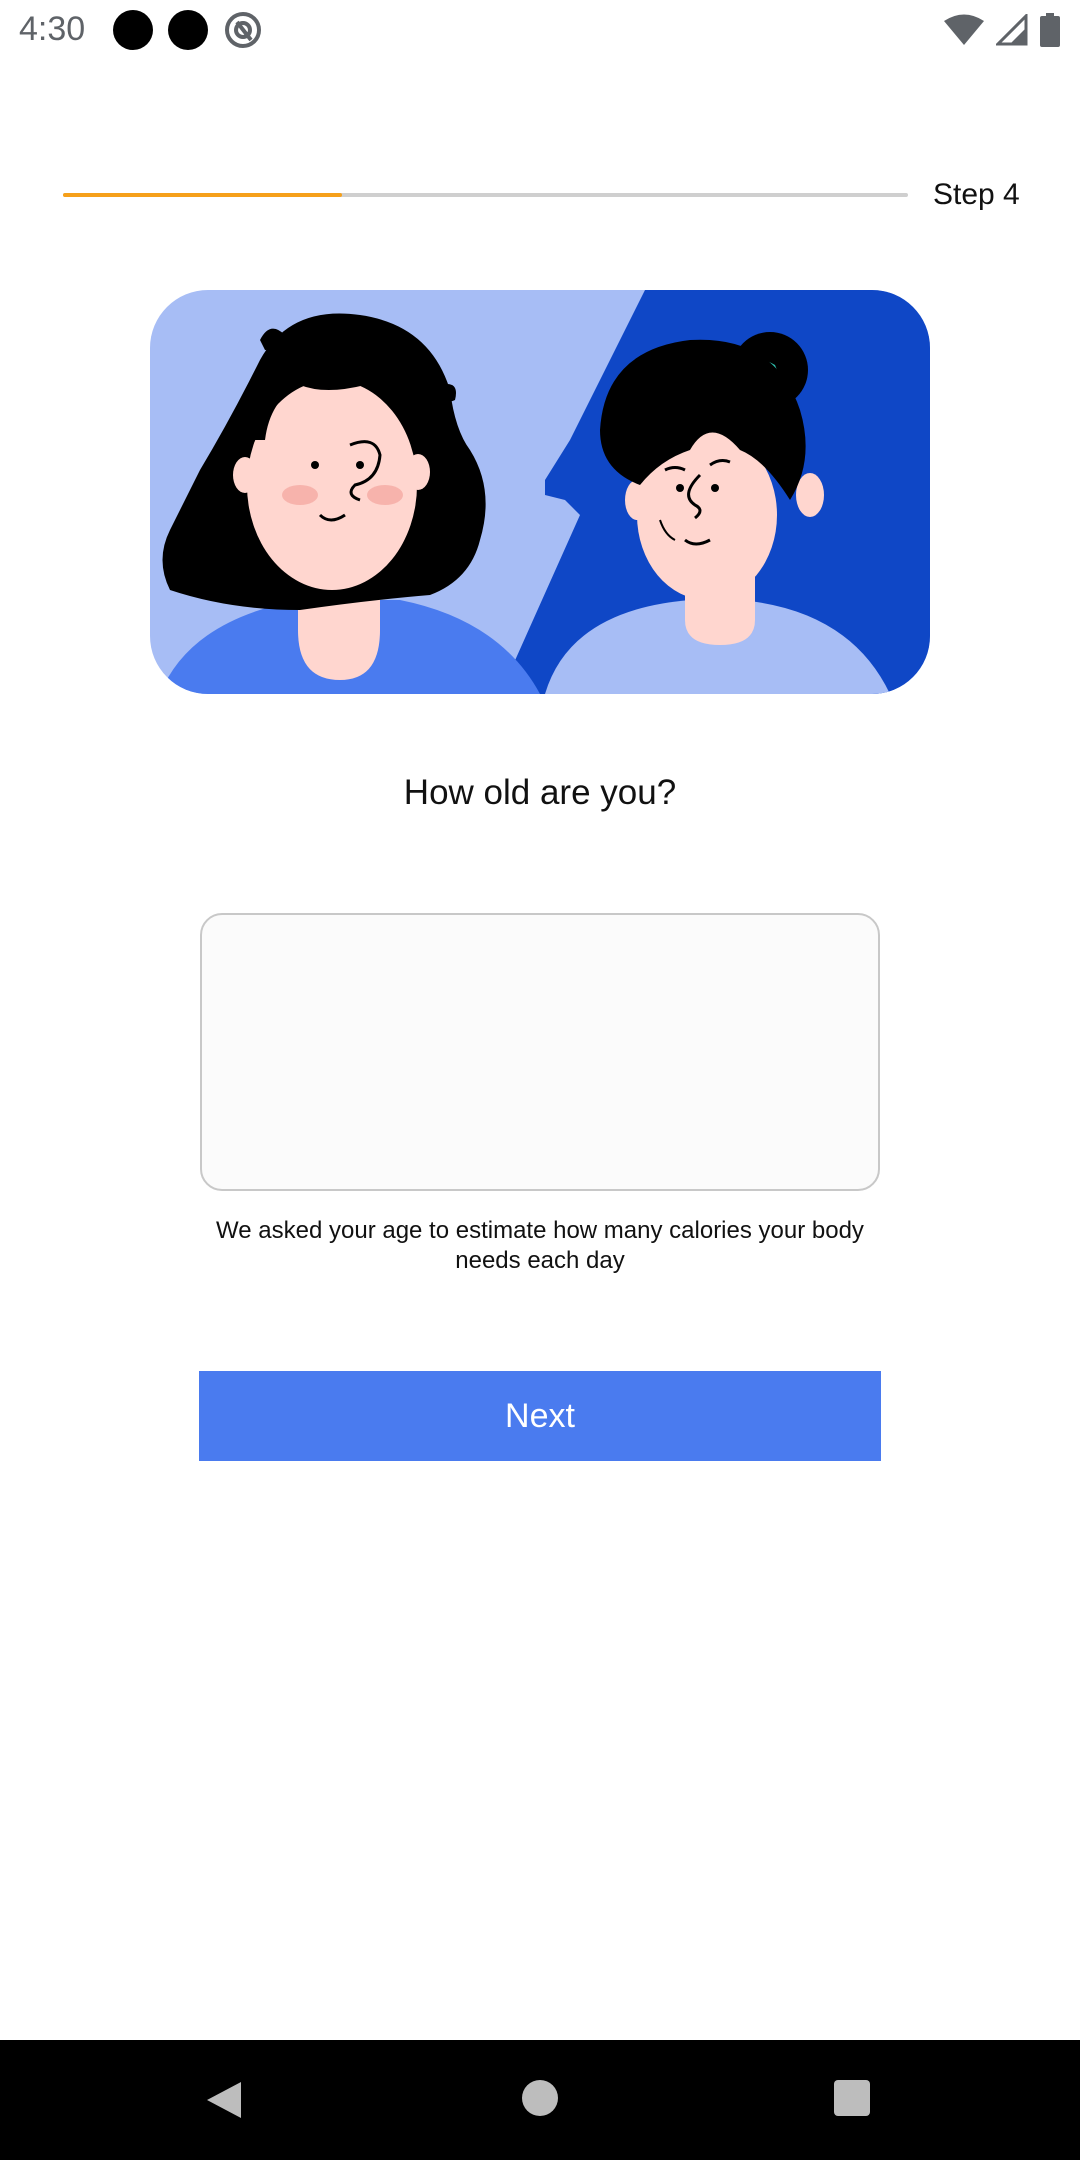  I want to click on back-triangle-icon, so click(224, 2100).